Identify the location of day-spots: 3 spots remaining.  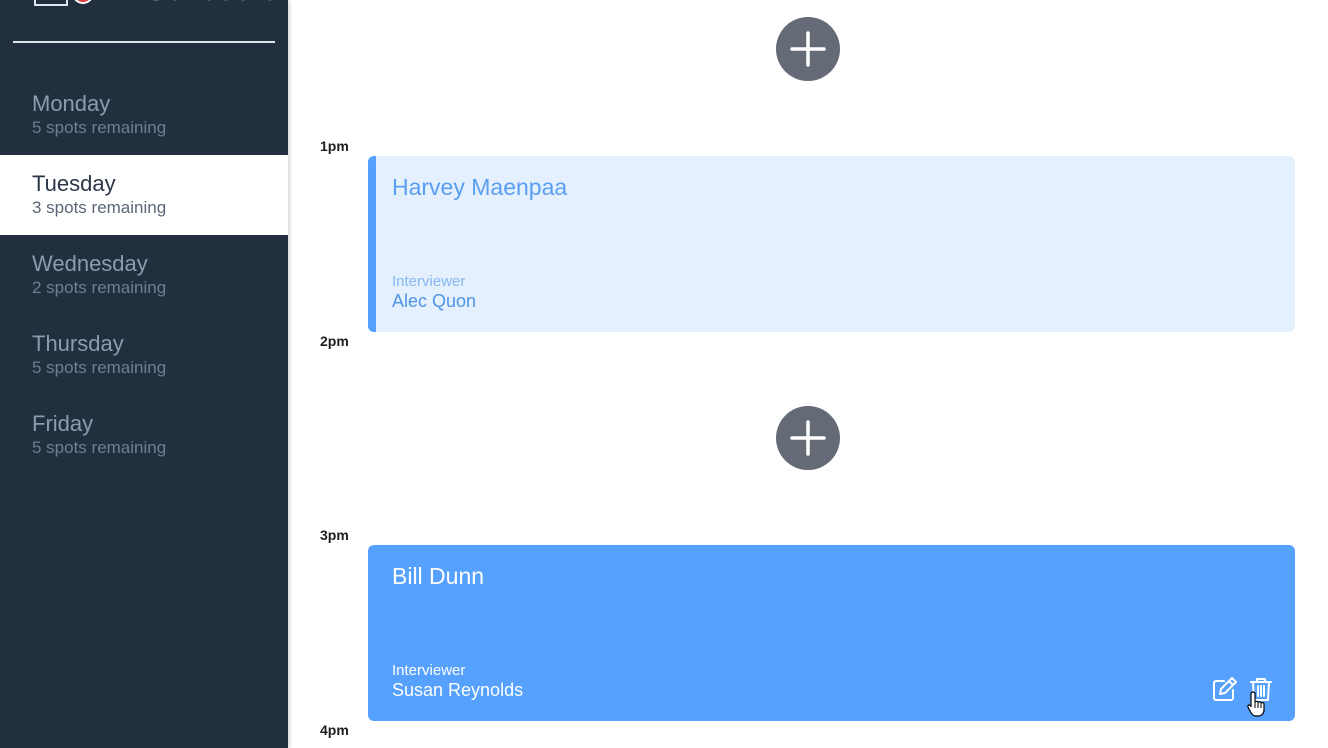
(99, 207).